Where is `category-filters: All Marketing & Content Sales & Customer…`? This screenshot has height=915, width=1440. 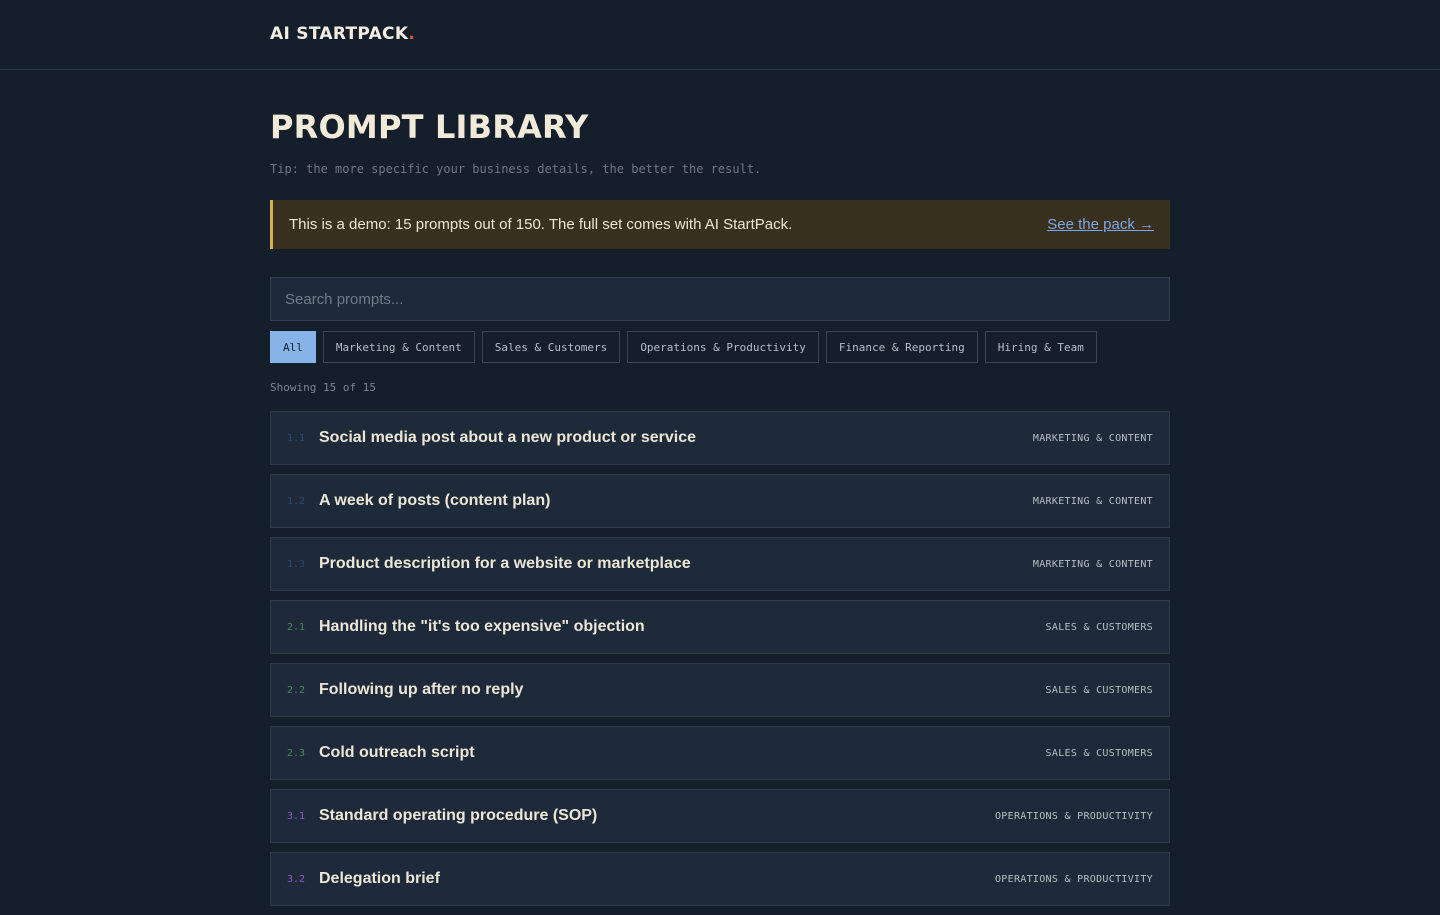 category-filters: All Marketing & Content Sales & Customer… is located at coordinates (720, 347).